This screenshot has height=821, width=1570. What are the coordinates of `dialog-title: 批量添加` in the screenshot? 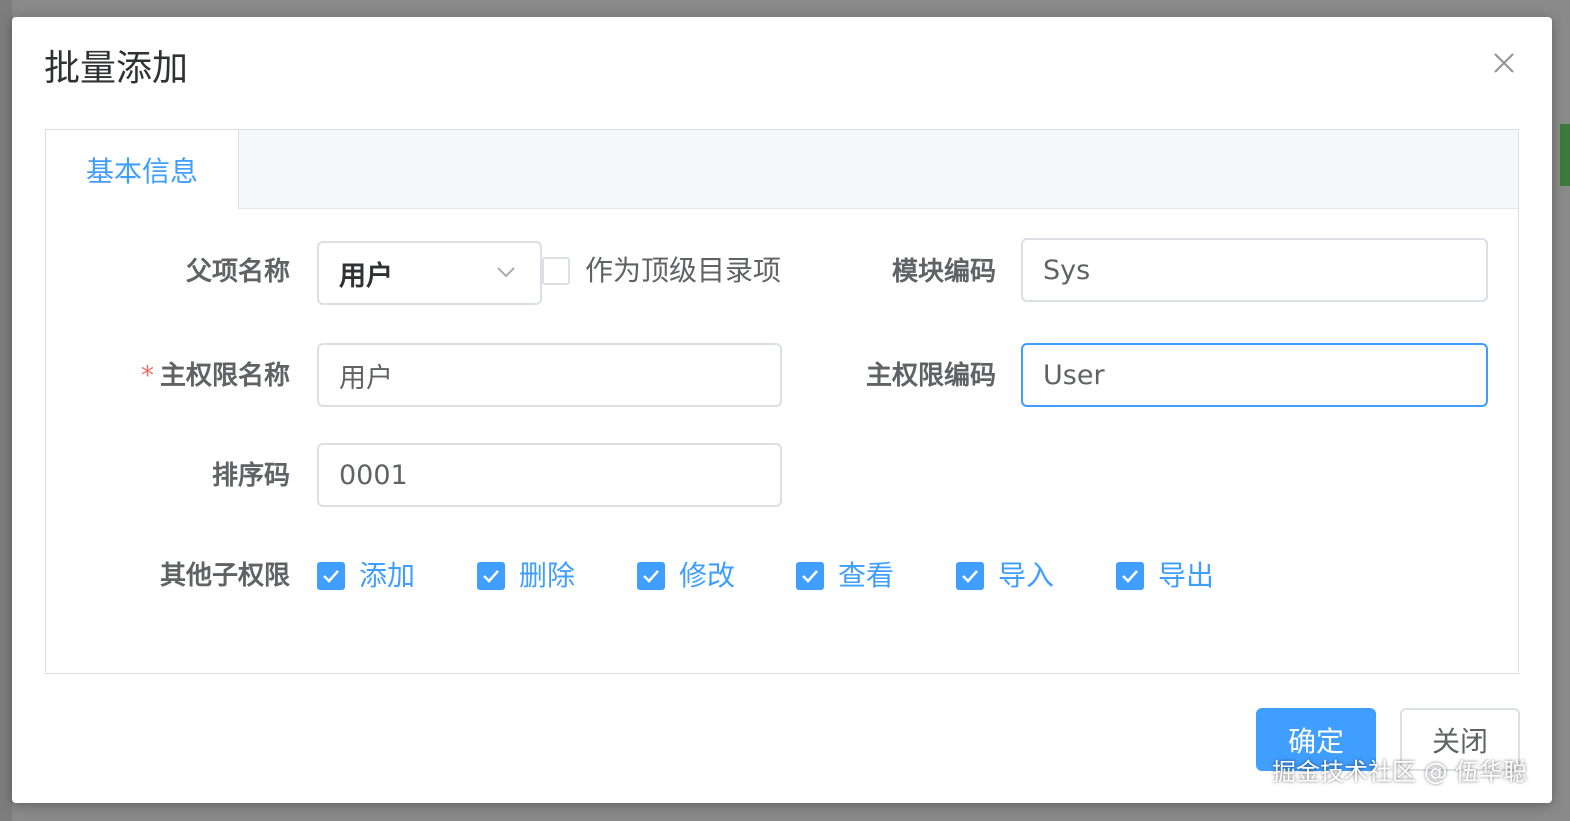 It's located at (116, 68).